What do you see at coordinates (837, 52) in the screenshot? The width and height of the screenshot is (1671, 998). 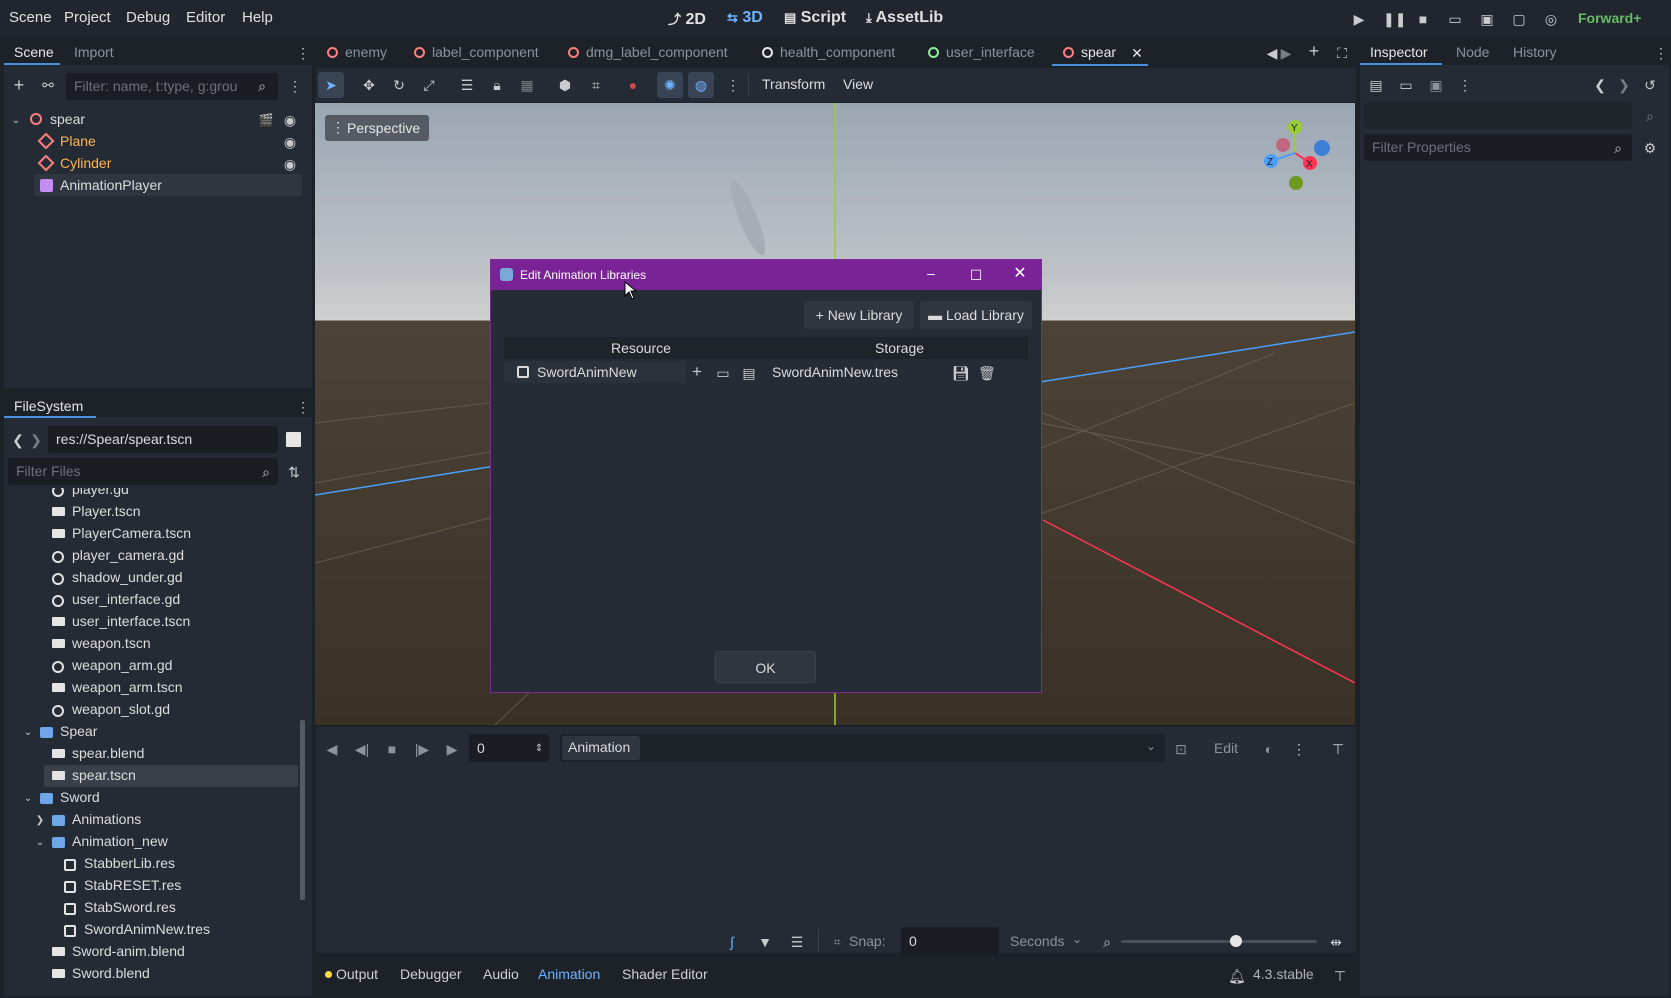 I see `scene-tab-health-component: health_component` at bounding box center [837, 52].